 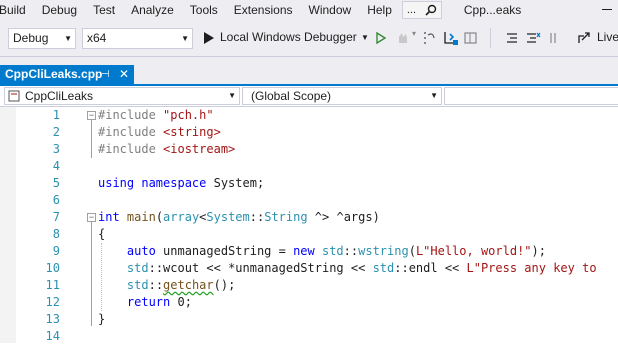 What do you see at coordinates (533, 38) in the screenshot?
I see `uncomment-lines-icon` at bounding box center [533, 38].